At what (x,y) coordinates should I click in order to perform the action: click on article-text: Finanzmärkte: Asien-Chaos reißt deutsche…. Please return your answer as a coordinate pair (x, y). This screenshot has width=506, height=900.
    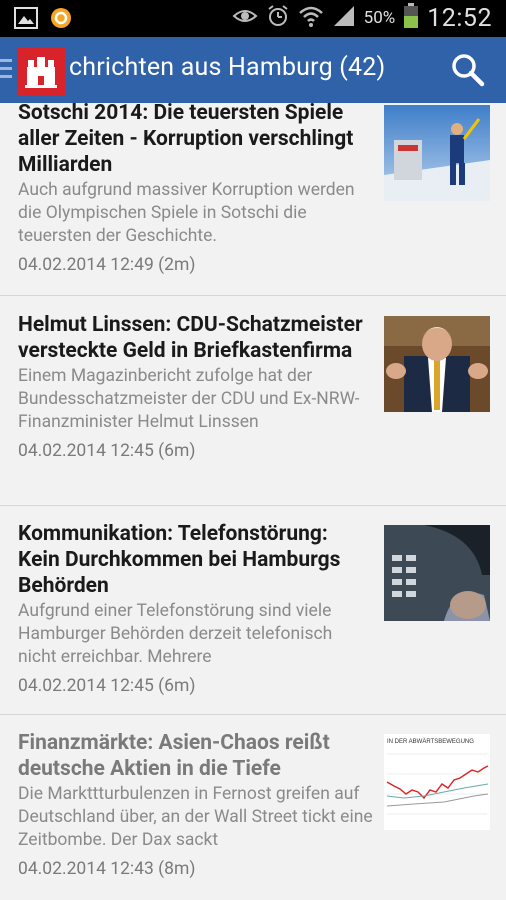
    Looking at the image, I should click on (196, 805).